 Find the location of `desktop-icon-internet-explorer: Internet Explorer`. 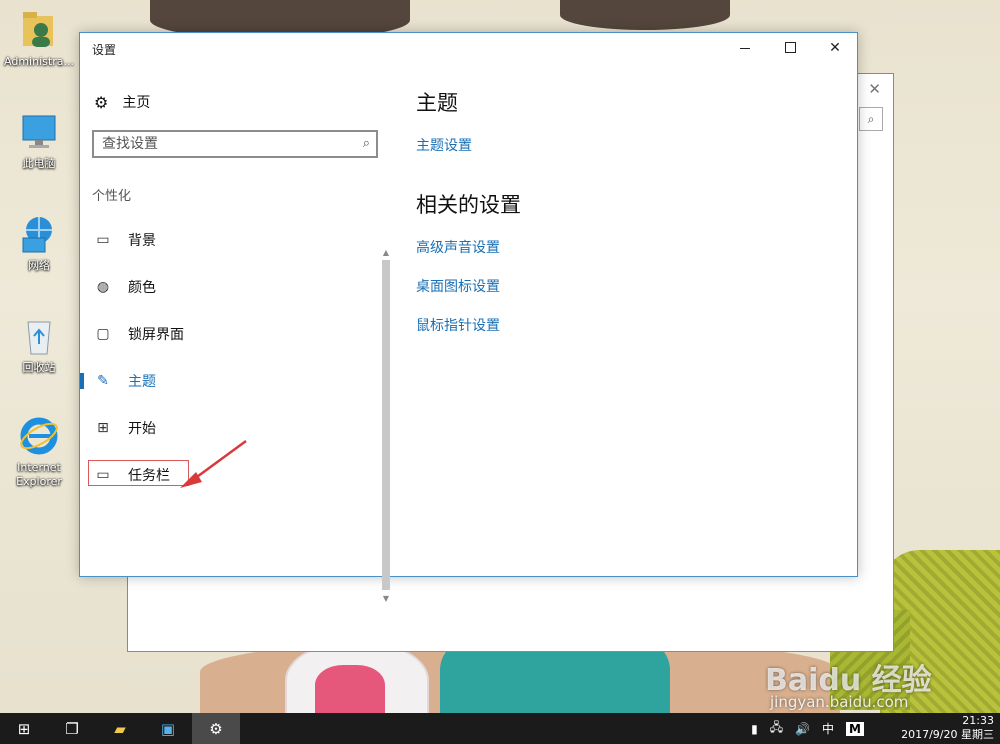

desktop-icon-internet-explorer: Internet Explorer is located at coordinates (39, 451).